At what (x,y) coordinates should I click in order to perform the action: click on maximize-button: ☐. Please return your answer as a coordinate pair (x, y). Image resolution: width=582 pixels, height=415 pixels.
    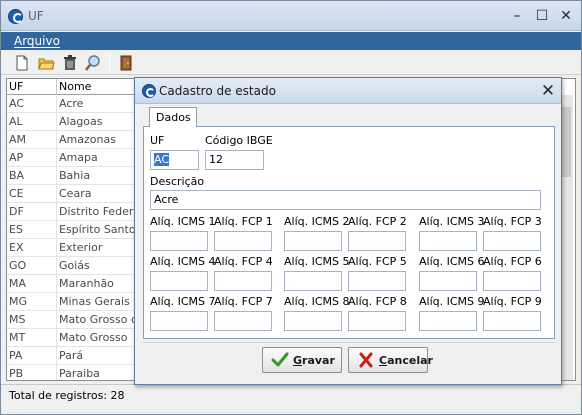
    Looking at the image, I should click on (542, 16).